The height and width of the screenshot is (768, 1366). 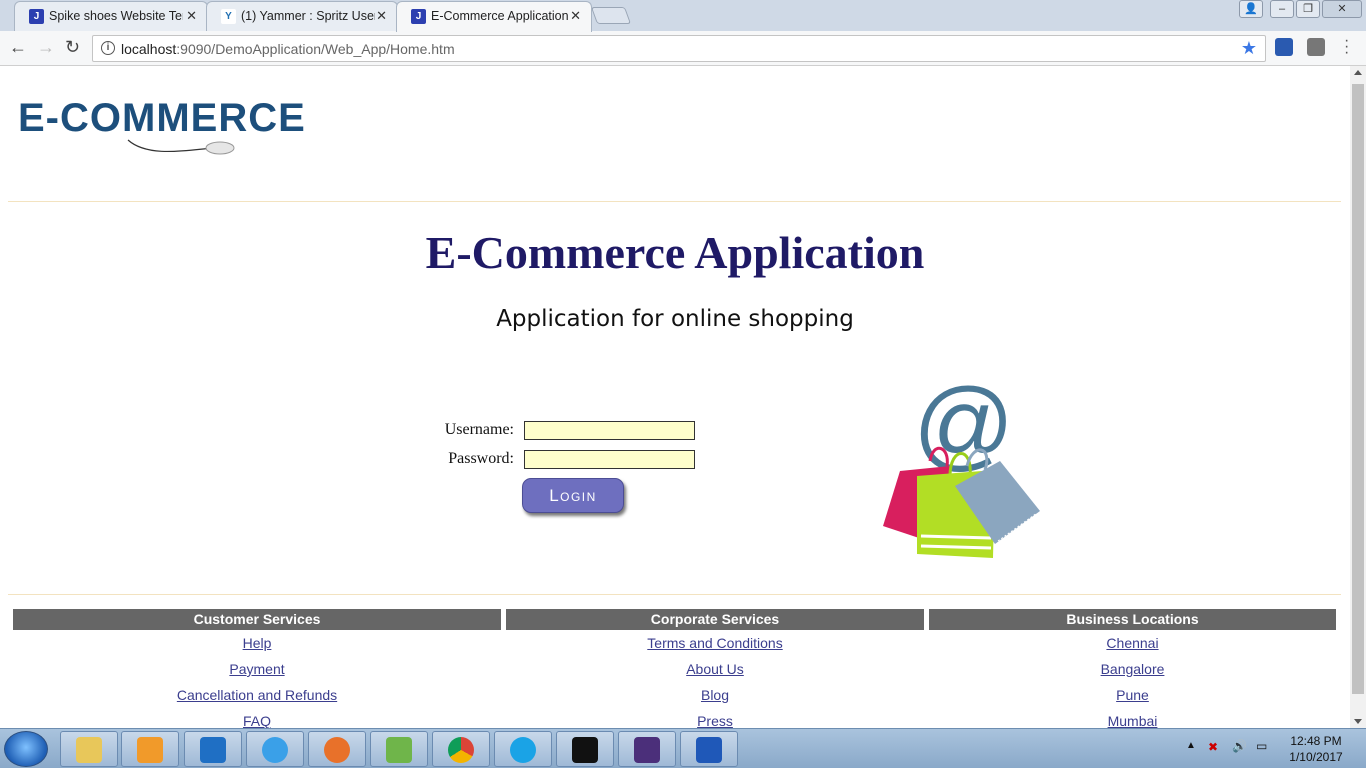 I want to click on cmd-icon, so click(x=585, y=749).